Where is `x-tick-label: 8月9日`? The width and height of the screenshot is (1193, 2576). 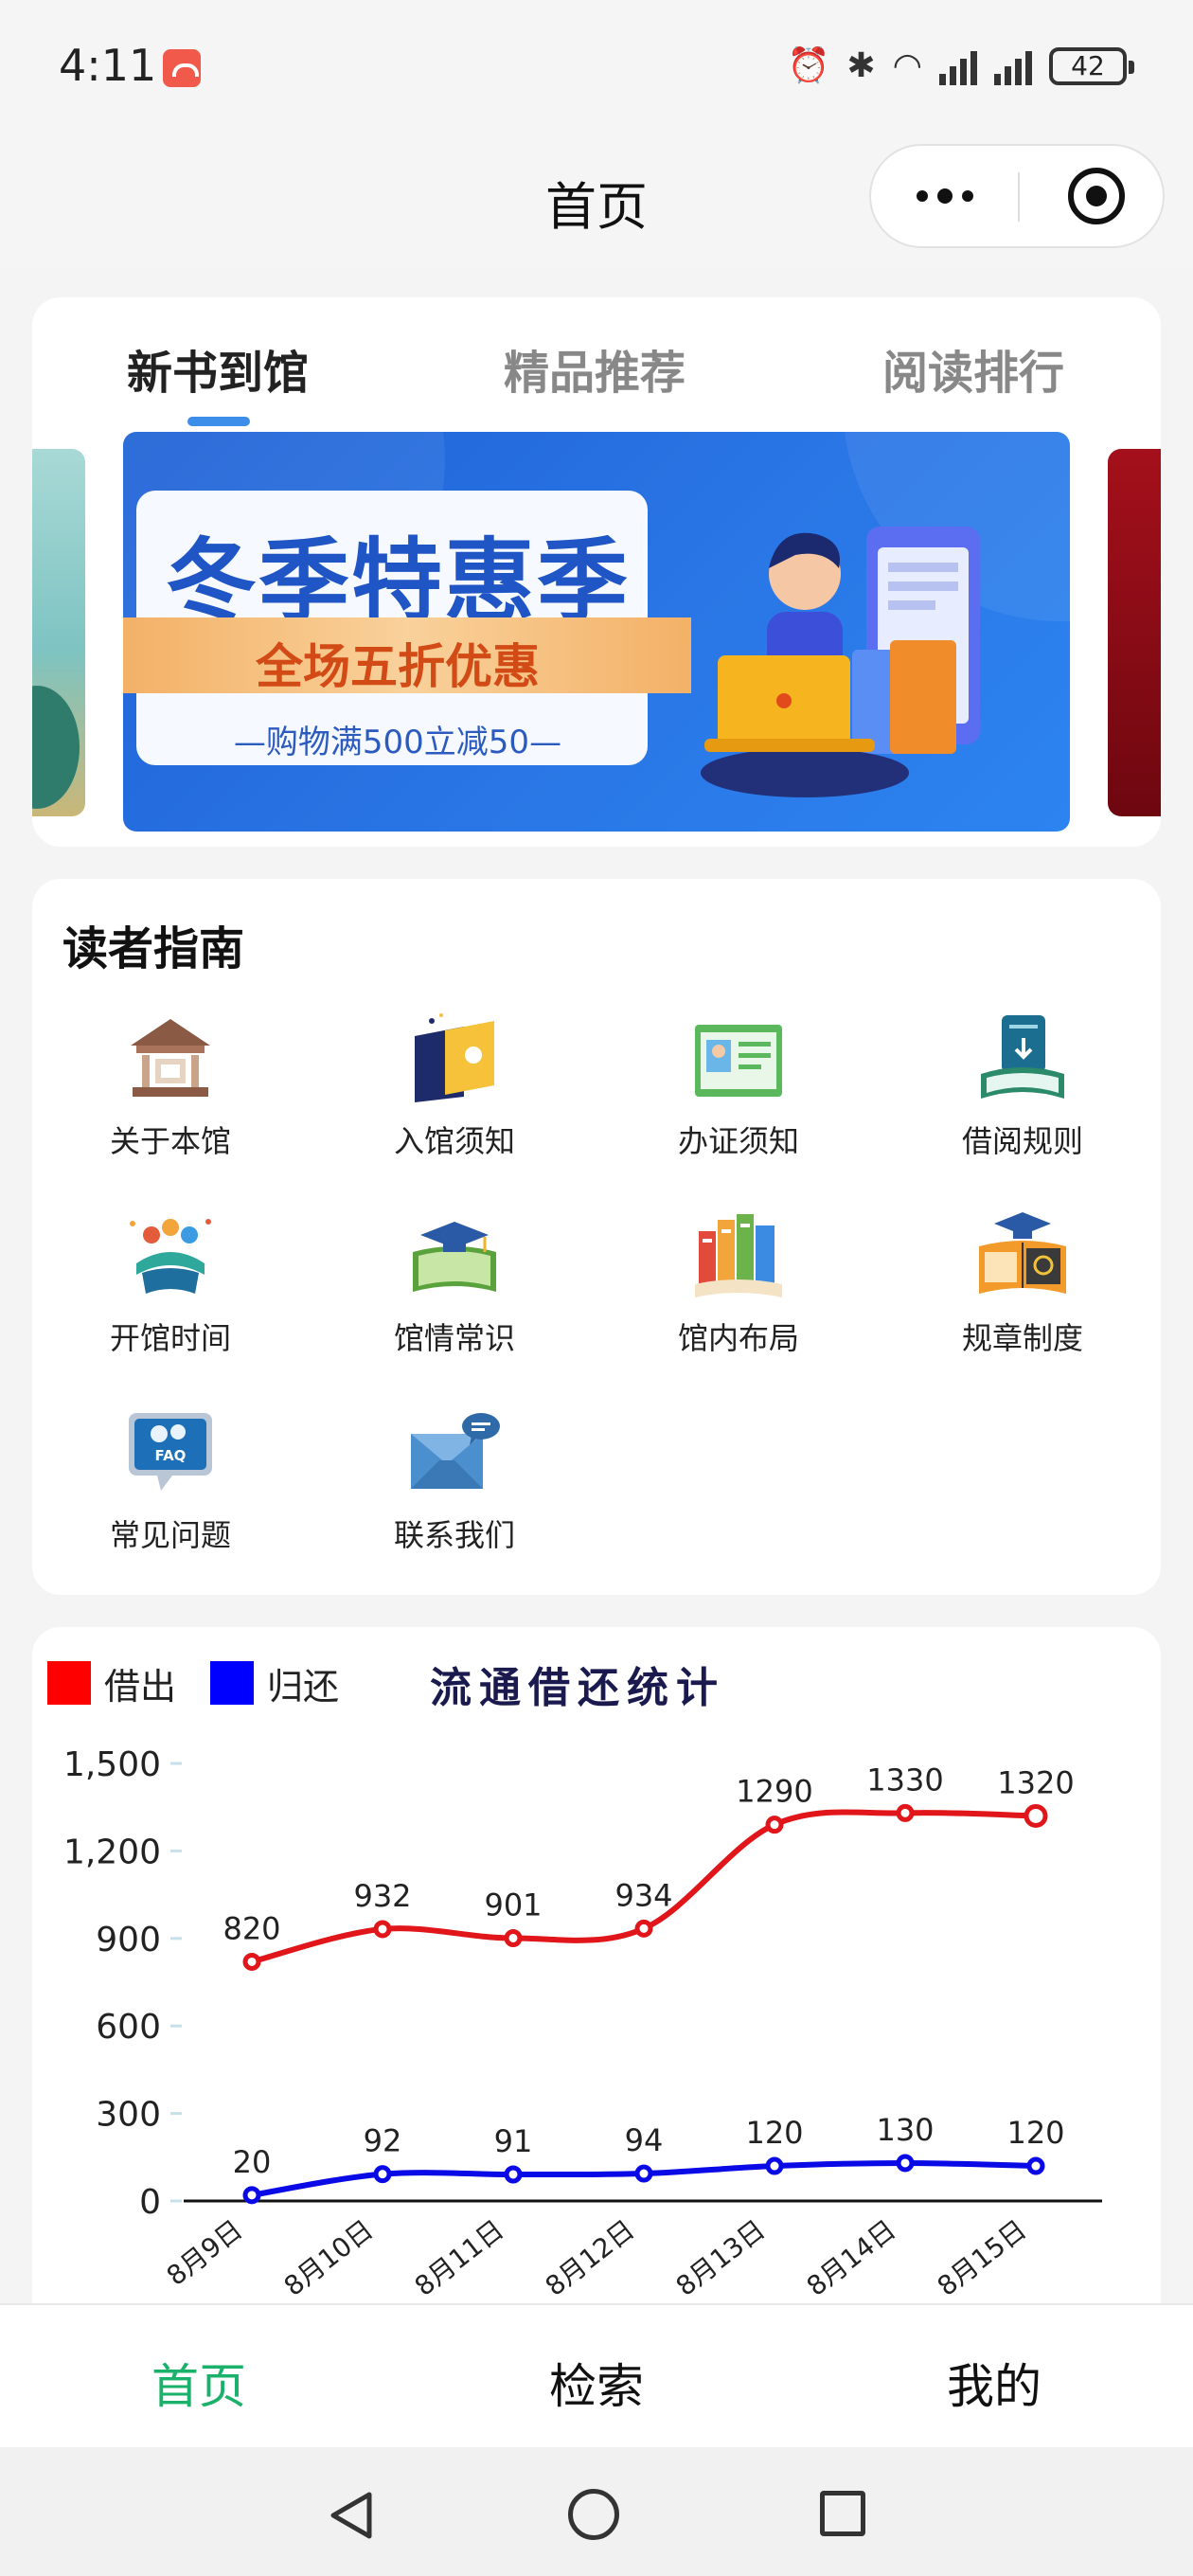 x-tick-label: 8月9日 is located at coordinates (205, 2253).